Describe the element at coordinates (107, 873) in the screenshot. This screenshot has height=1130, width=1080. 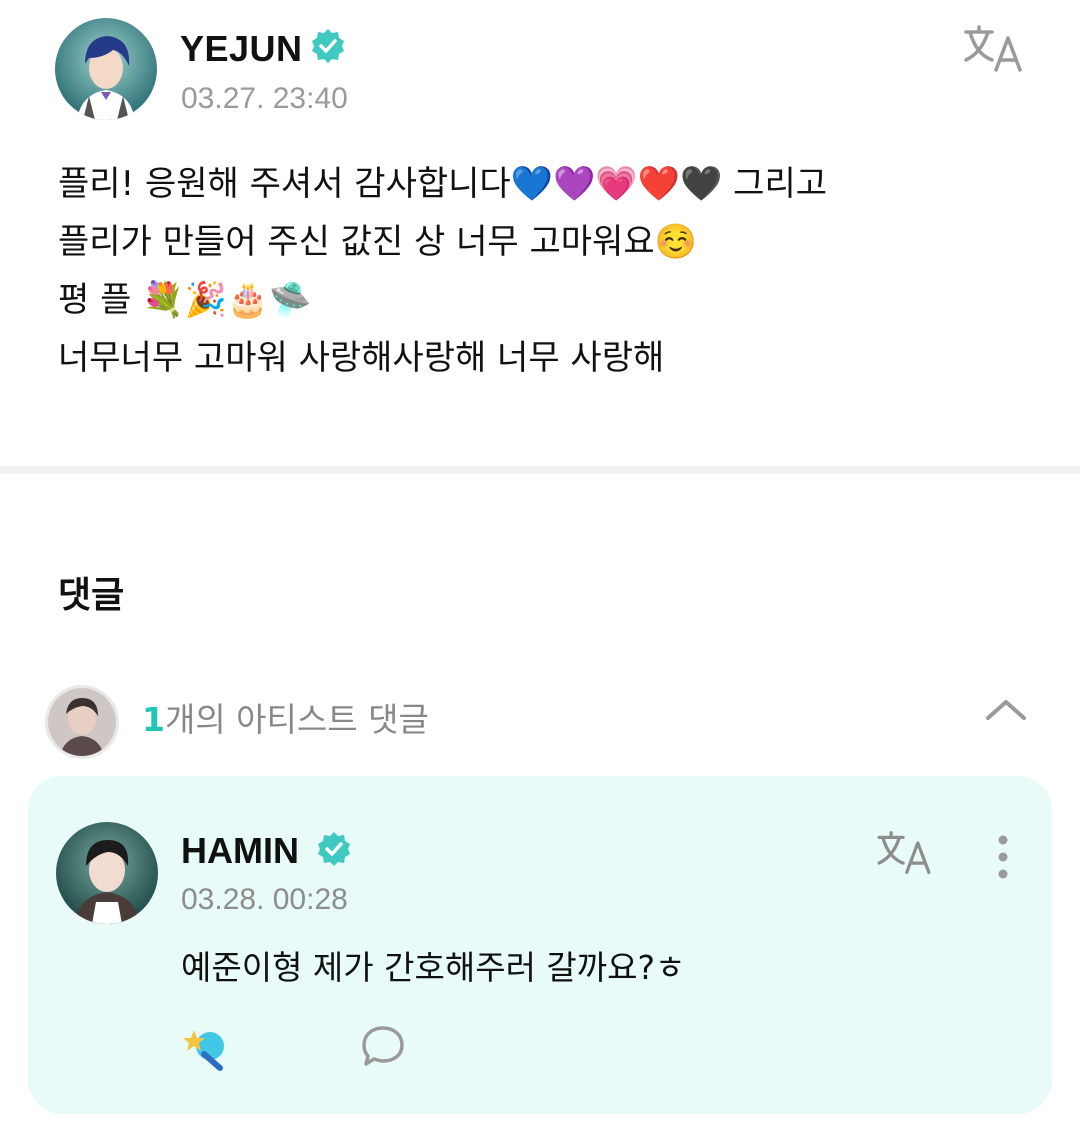
I see `comment-author-avatar` at that location.